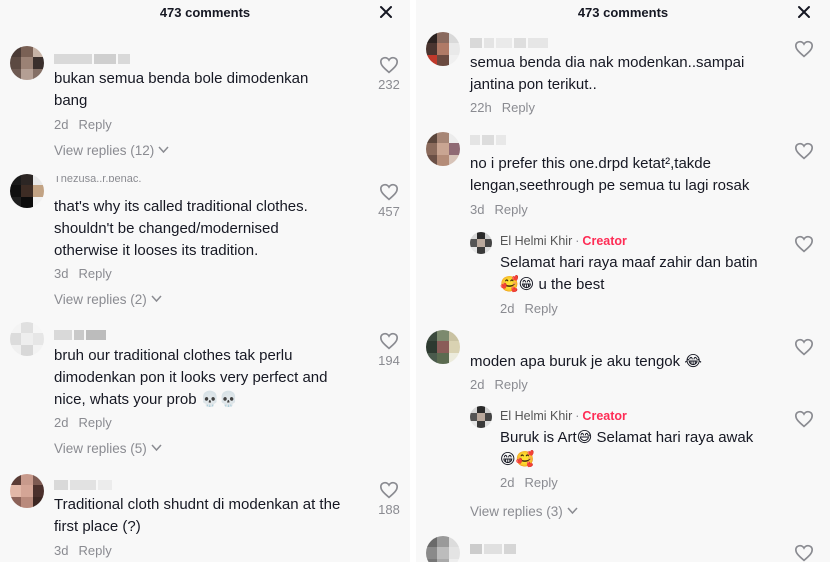  I want to click on username: Thezusa..r.benac., so click(97, 180).